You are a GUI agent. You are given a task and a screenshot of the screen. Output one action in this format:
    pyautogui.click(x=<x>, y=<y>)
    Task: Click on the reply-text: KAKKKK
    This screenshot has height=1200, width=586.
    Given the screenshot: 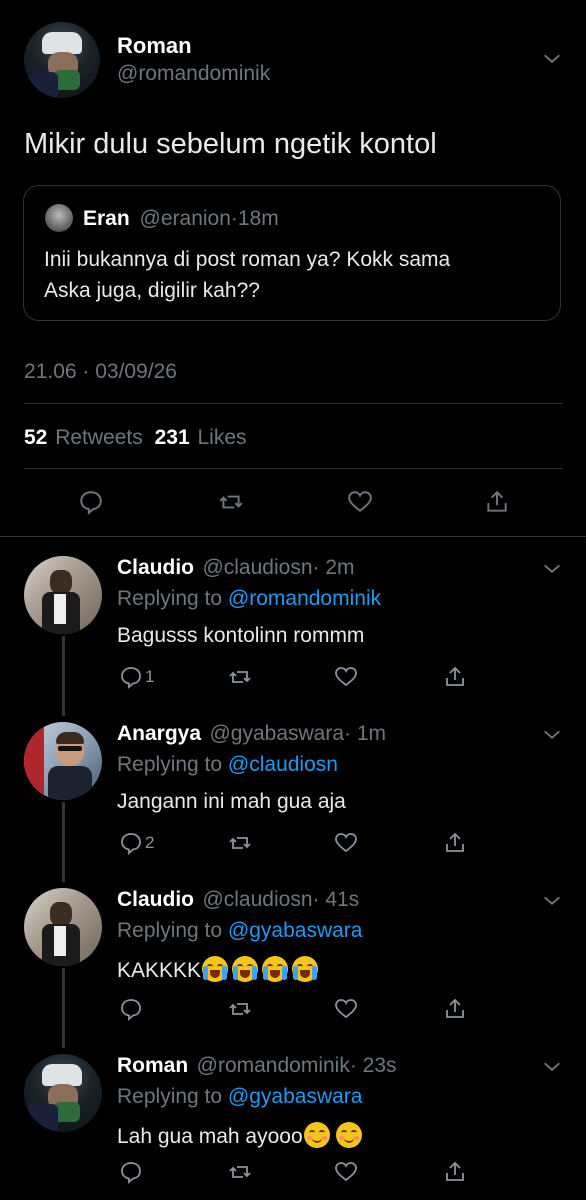 What is the action you would take?
    pyautogui.click(x=159, y=970)
    